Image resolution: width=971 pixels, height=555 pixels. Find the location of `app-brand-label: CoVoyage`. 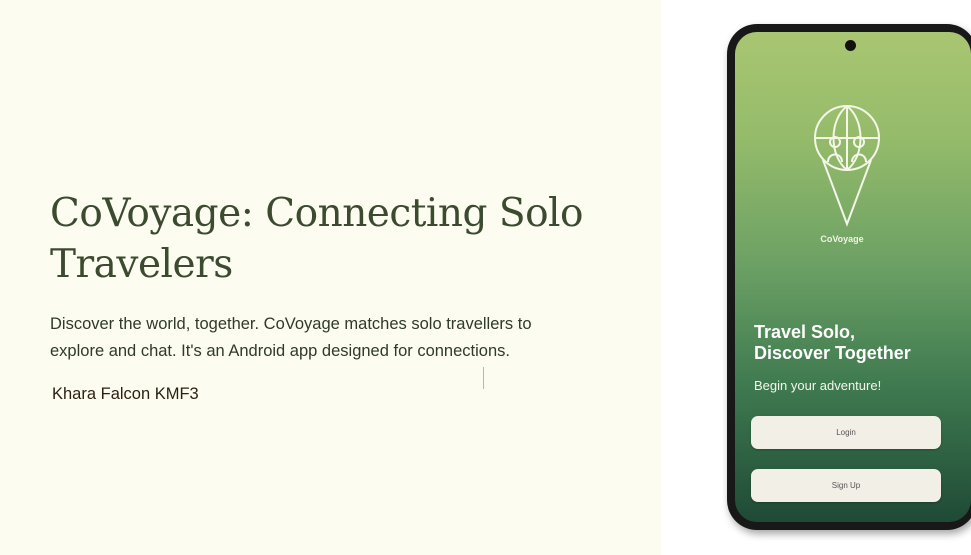

app-brand-label: CoVoyage is located at coordinates (842, 239).